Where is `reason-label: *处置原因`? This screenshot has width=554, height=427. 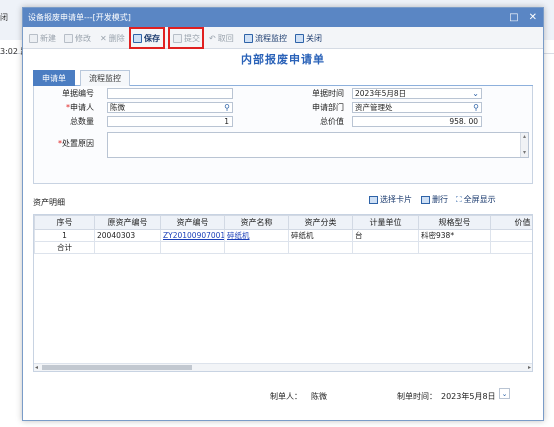 reason-label: *处置原因 is located at coordinates (76, 143).